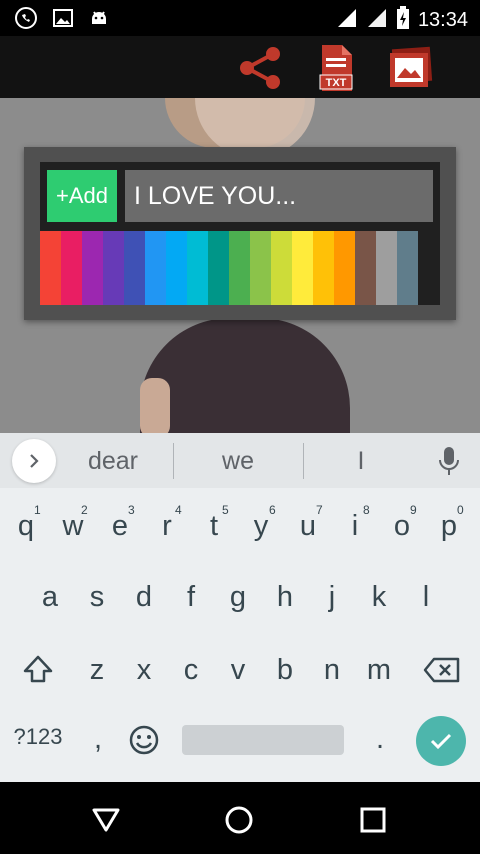  Describe the element at coordinates (336, 83) in the screenshot. I see `txt-label: TXT` at that location.